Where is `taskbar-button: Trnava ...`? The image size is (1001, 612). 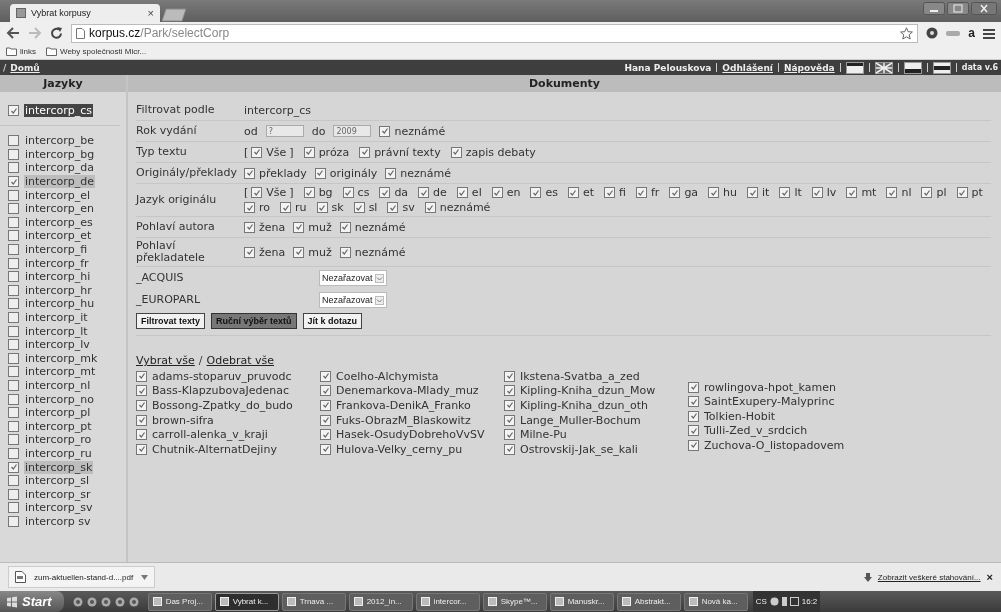
taskbar-button: Trnava ... is located at coordinates (313, 601).